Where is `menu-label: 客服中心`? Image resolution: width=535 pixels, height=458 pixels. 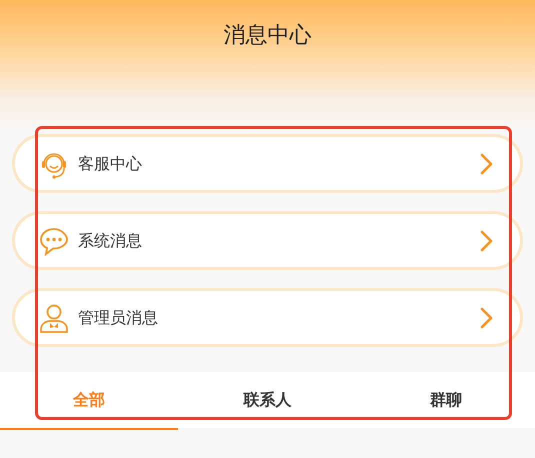 menu-label: 客服中心 is located at coordinates (110, 163).